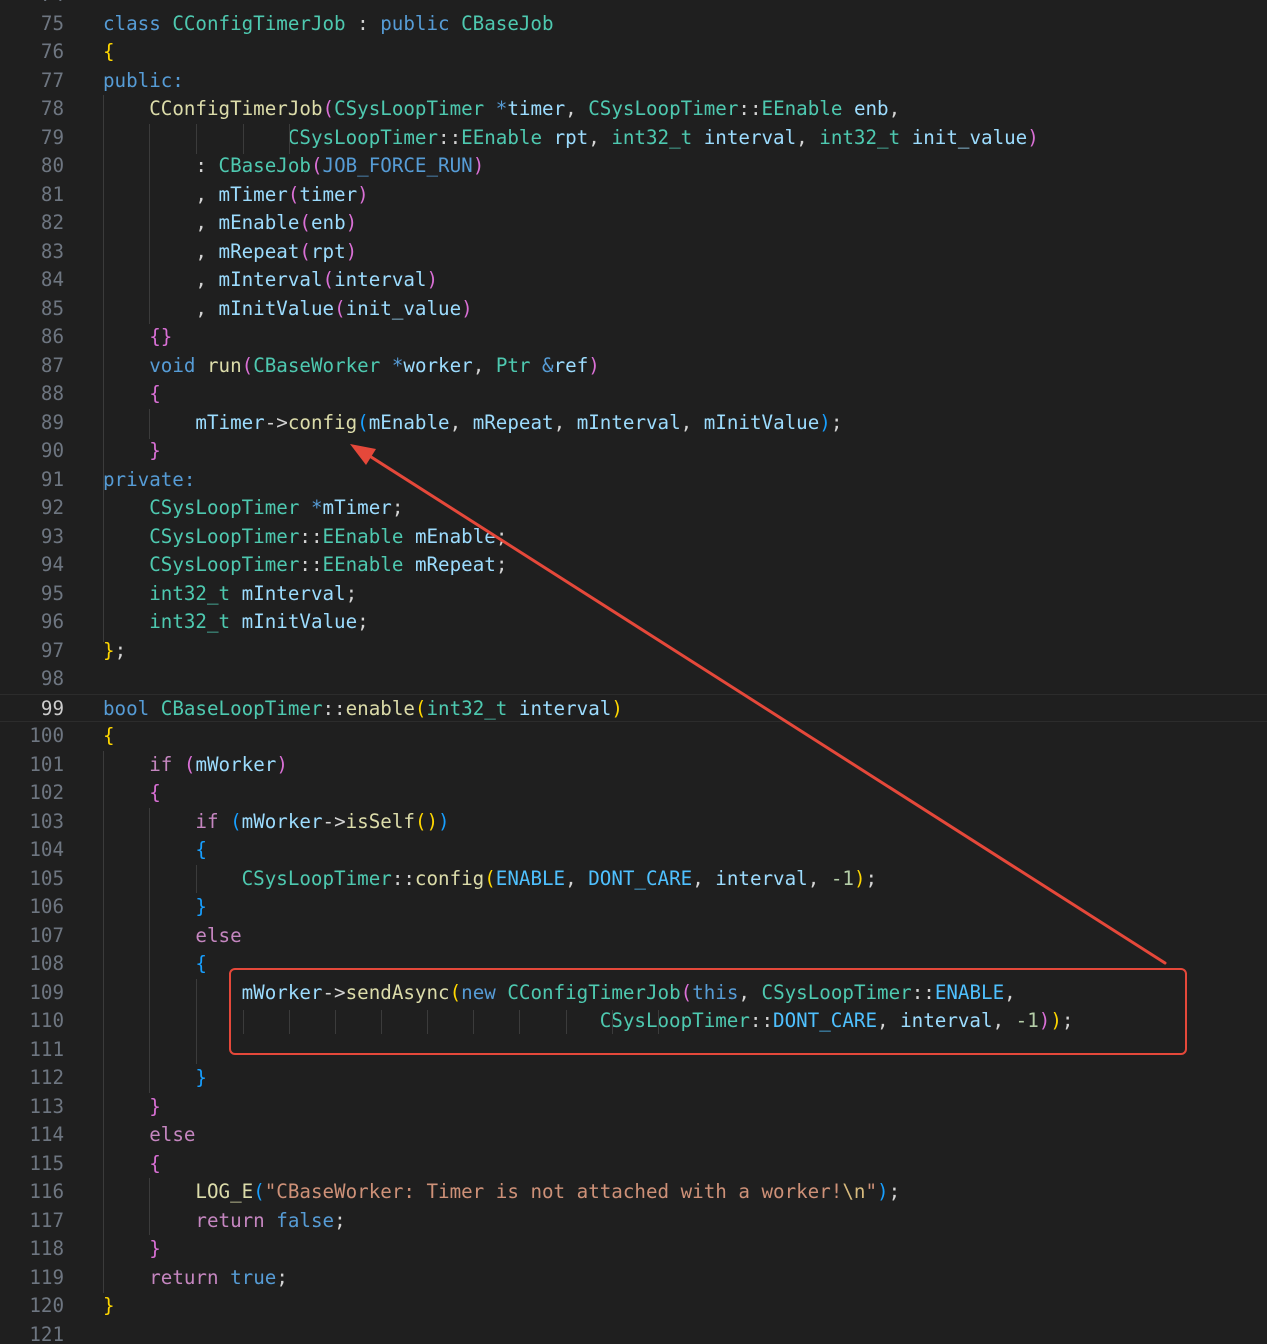 The width and height of the screenshot is (1267, 1344). What do you see at coordinates (633, 594) in the screenshot?
I see `code-line: 95 int32_t mInterval;` at bounding box center [633, 594].